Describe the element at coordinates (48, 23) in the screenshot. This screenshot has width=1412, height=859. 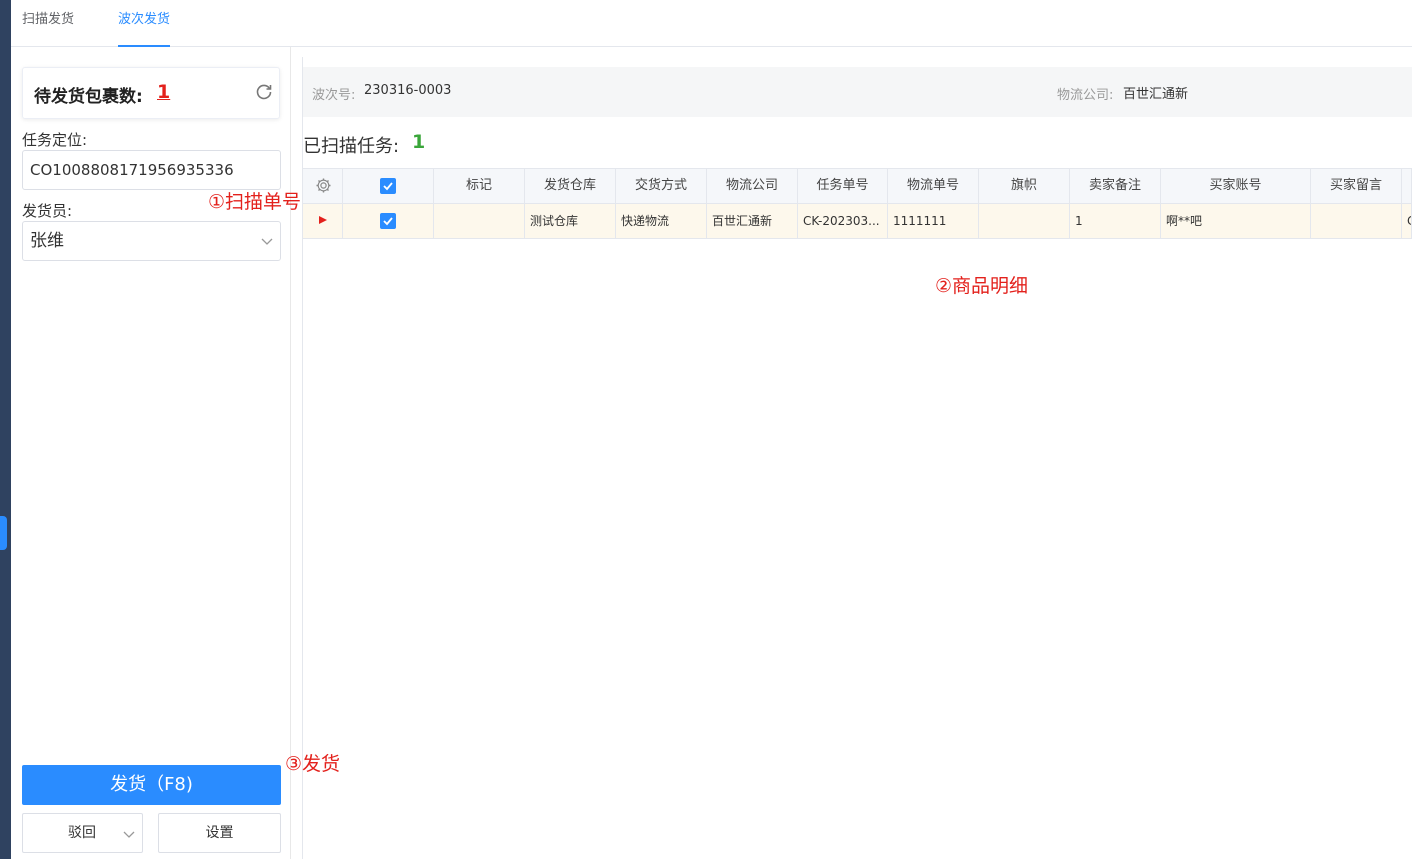
I see `tab-scan-ship: 扫描发货` at that location.